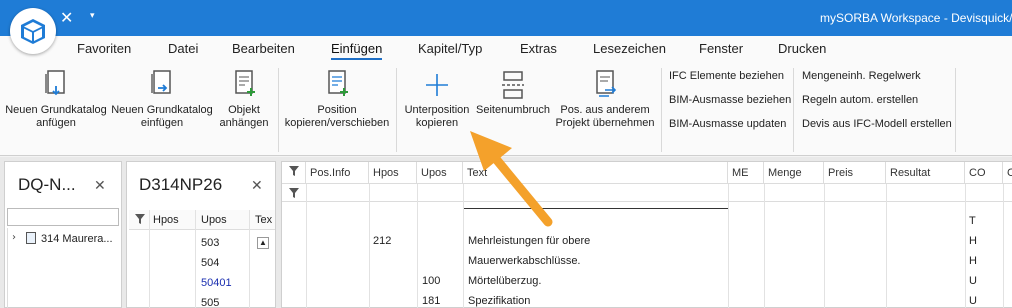 The height and width of the screenshot is (308, 1012). I want to click on column-header-text: Tex, so click(263, 220).